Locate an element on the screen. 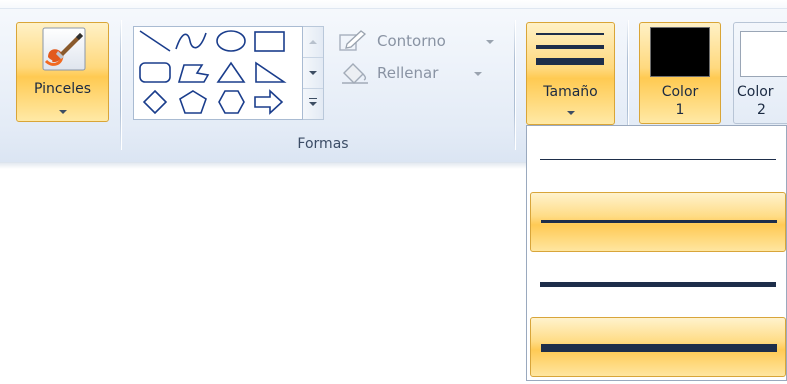  size-line-1px is located at coordinates (658, 159).